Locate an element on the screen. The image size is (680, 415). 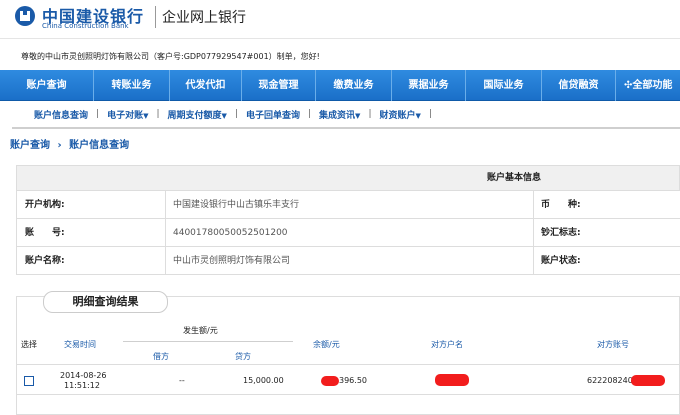
info-row-name: 账户名称: 中山市灵创照明灯饰有限公司 账户状态: is located at coordinates (348, 261).